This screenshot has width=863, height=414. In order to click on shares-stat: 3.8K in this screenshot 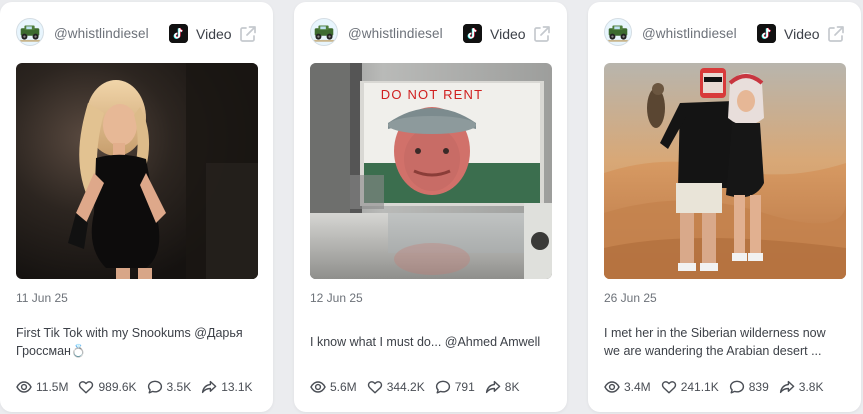, I will do `click(801, 387)`.